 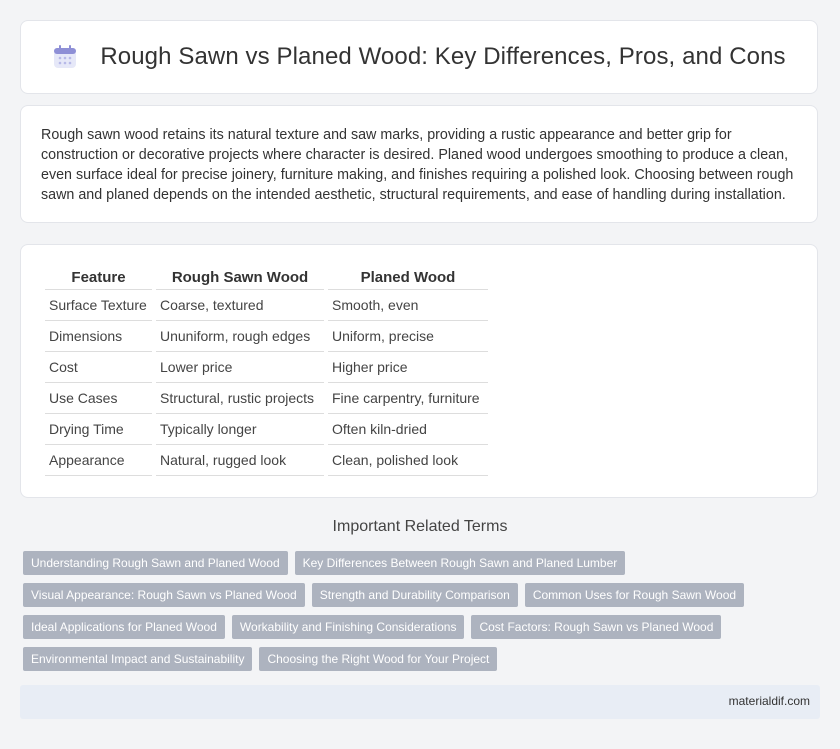 What do you see at coordinates (98, 336) in the screenshot?
I see `table-cell: Dimensions` at bounding box center [98, 336].